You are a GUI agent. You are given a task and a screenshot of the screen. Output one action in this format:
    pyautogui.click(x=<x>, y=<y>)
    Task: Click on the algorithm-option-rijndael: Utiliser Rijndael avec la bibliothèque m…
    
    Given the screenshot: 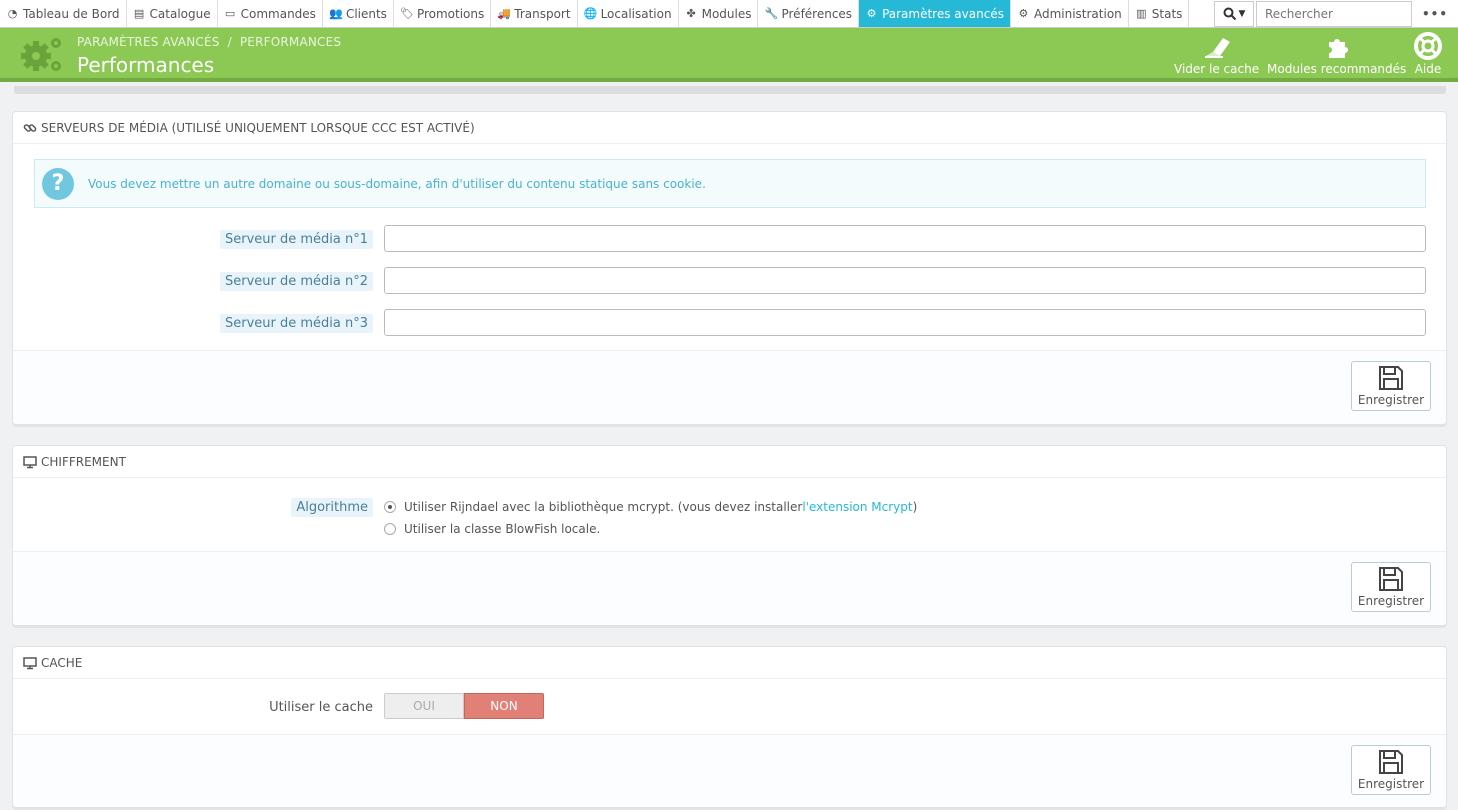 What is the action you would take?
    pyautogui.click(x=650, y=507)
    